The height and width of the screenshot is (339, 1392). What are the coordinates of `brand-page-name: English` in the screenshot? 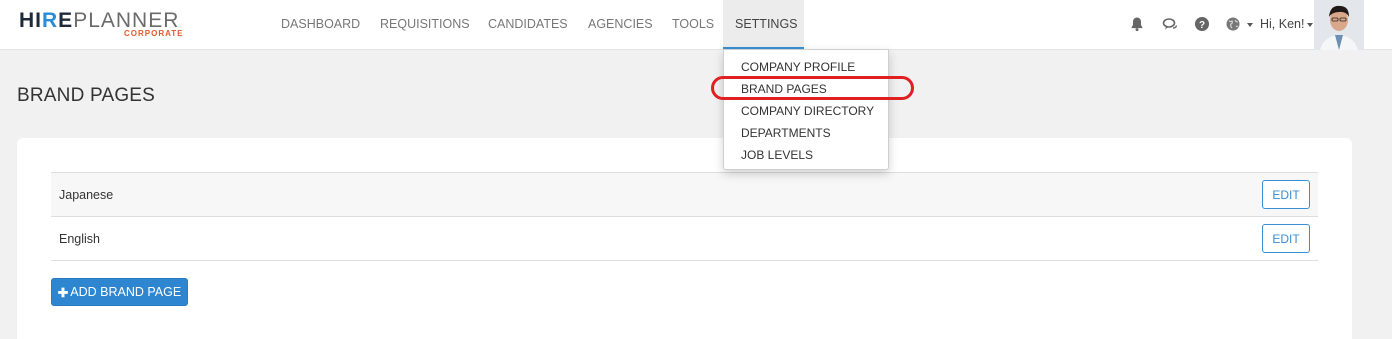 It's located at (79, 238).